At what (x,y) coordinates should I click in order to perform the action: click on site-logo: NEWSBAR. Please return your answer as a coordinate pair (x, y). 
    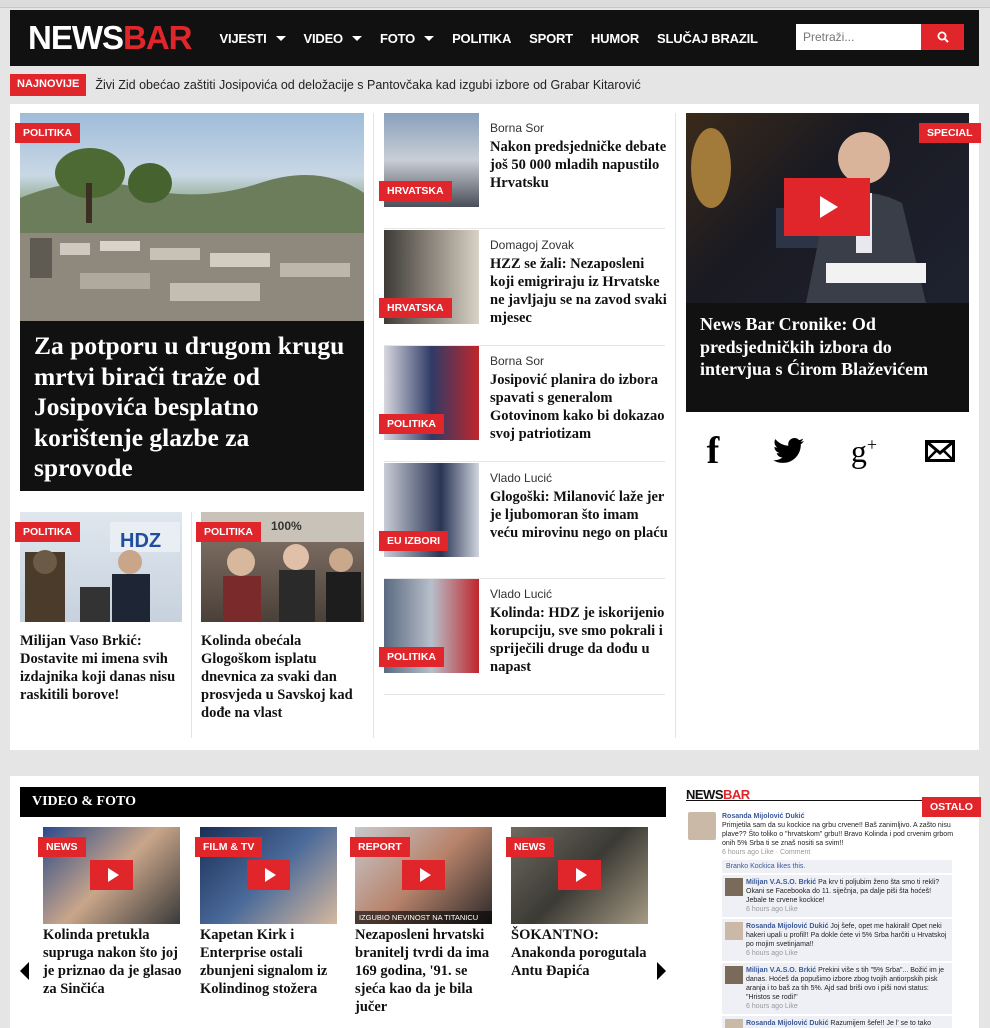
    Looking at the image, I should click on (110, 38).